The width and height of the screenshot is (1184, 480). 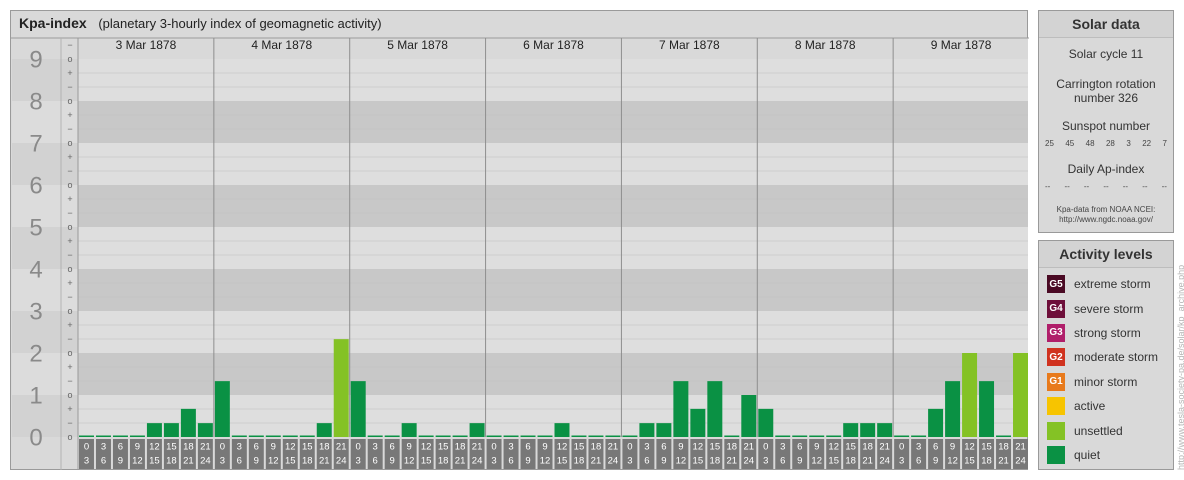 I want to click on interval-end: 15, so click(x=154, y=461).